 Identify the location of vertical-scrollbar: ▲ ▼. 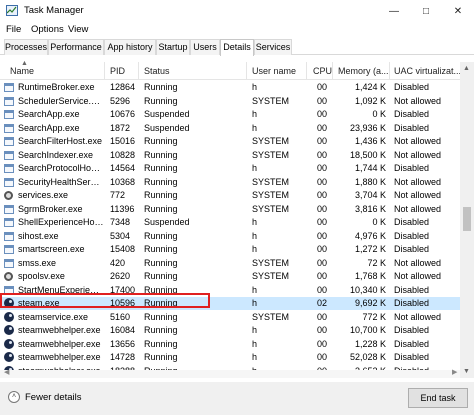
(467, 220).